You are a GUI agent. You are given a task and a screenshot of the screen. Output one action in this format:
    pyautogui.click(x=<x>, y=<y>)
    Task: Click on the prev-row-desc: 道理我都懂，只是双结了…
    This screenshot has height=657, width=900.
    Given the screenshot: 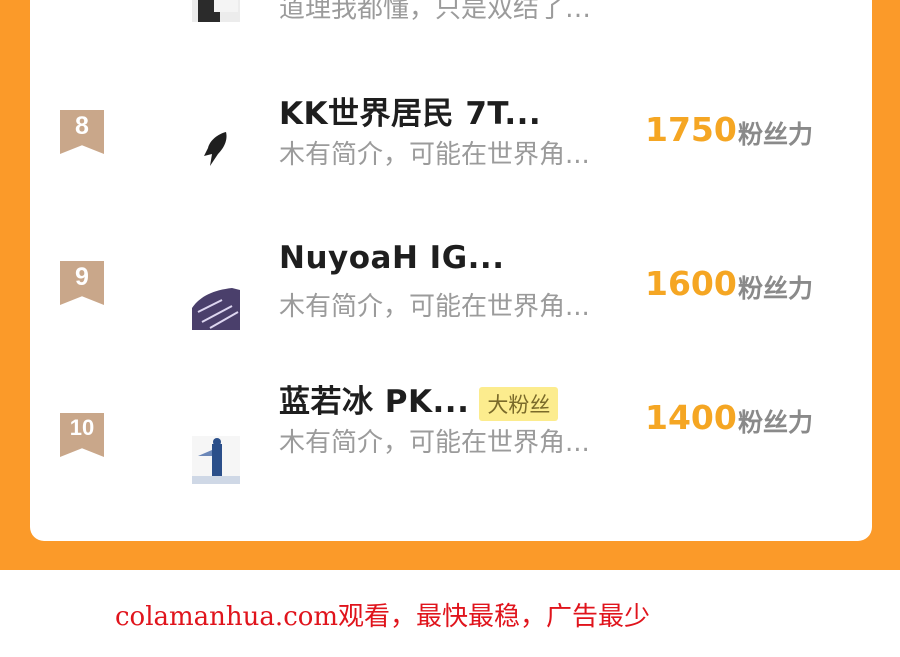 What is the action you would take?
    pyautogui.click(x=435, y=12)
    